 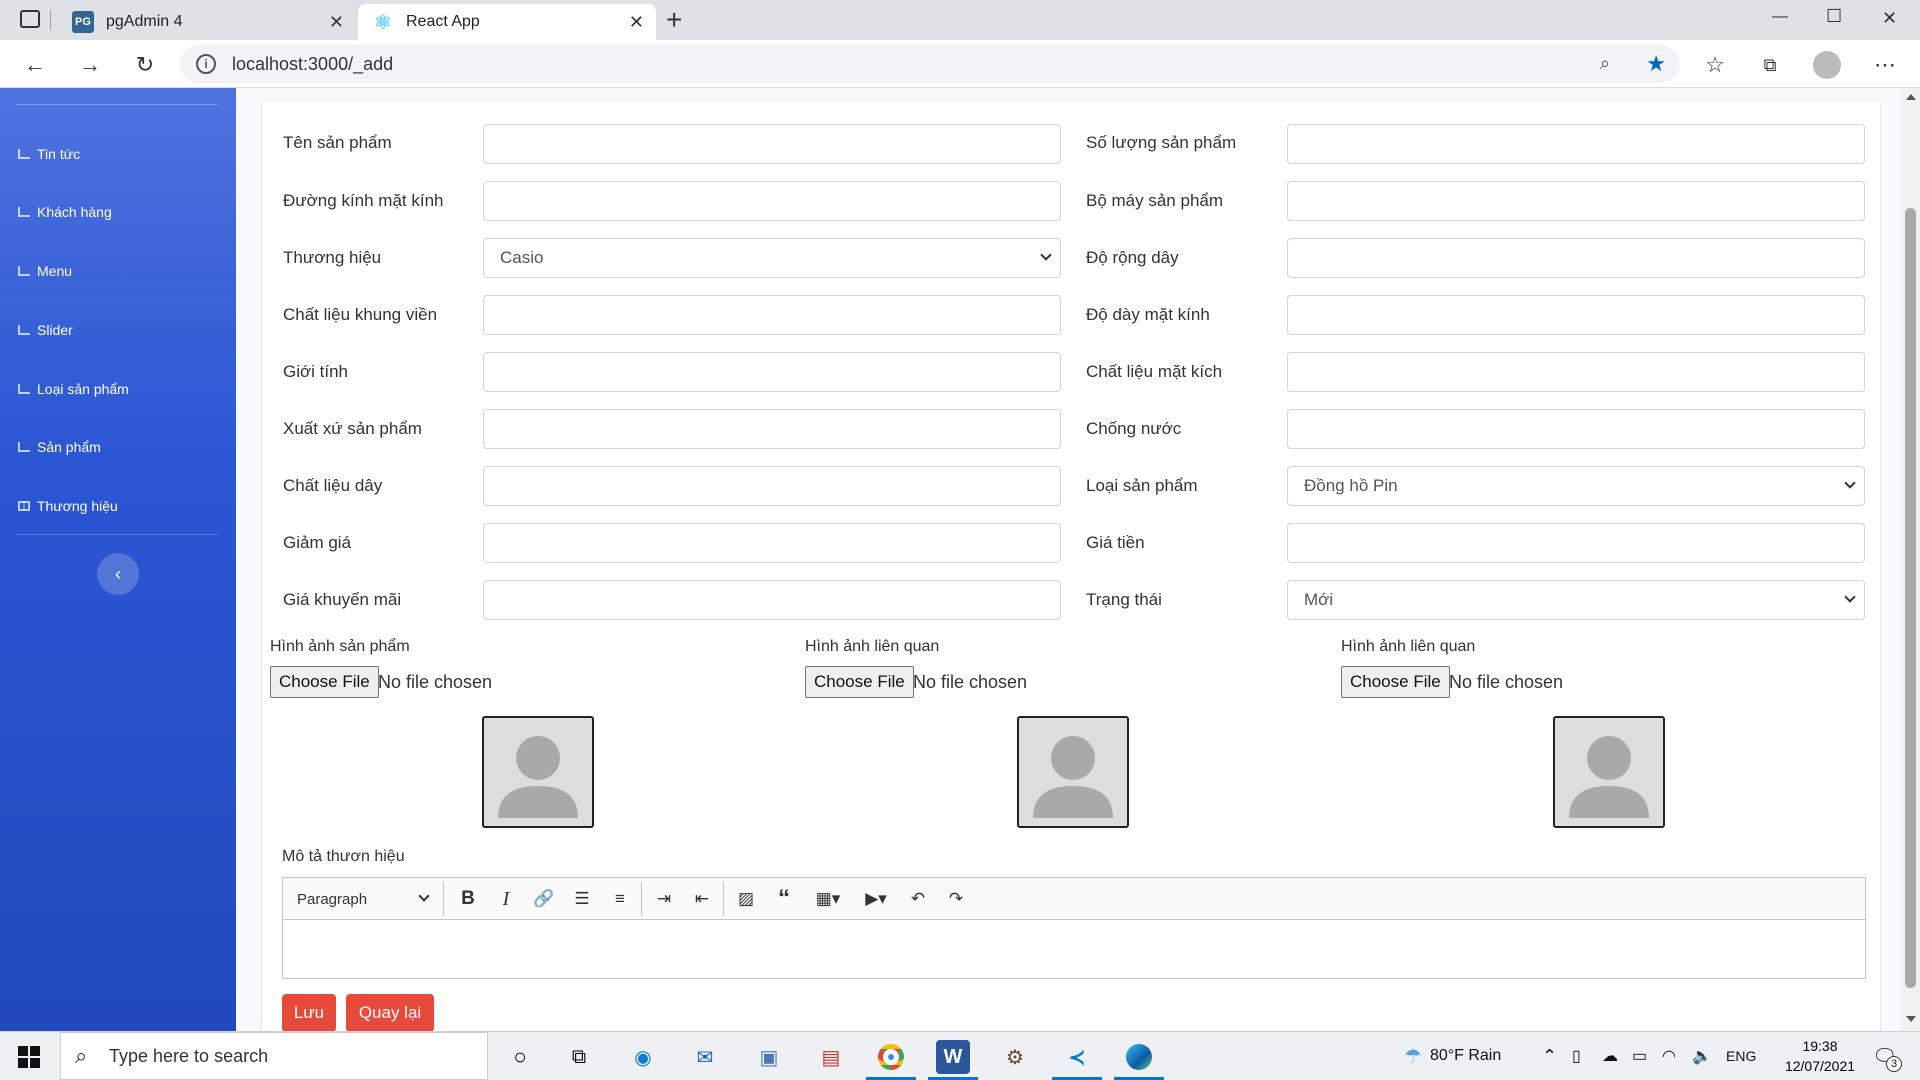 What do you see at coordinates (506, 899) in the screenshot?
I see `italic-icon: I` at bounding box center [506, 899].